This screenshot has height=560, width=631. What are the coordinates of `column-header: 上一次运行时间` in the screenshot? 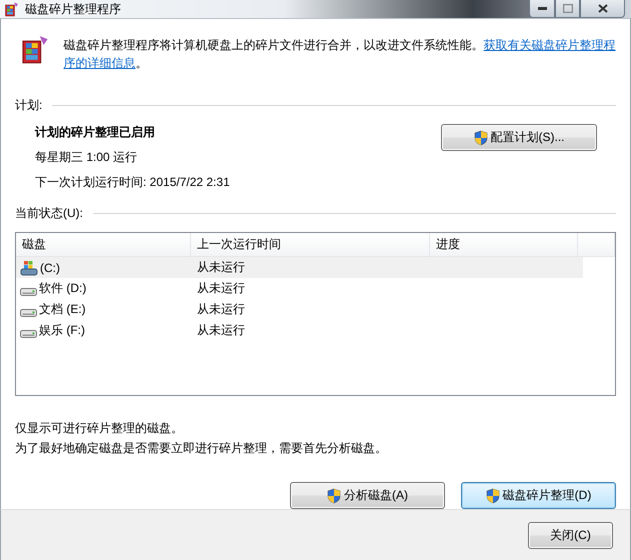 It's located at (310, 244).